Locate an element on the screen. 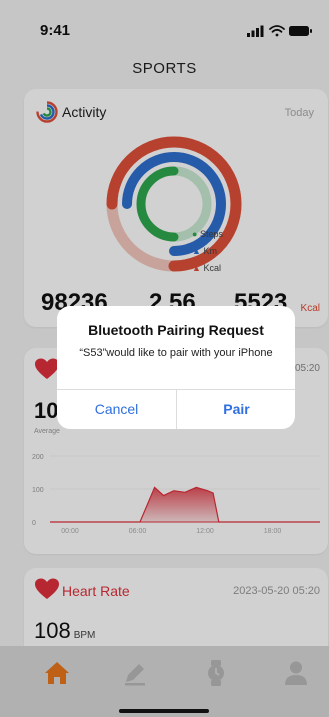  dialog-title: Bluetooth Pairing Request is located at coordinates (176, 330).